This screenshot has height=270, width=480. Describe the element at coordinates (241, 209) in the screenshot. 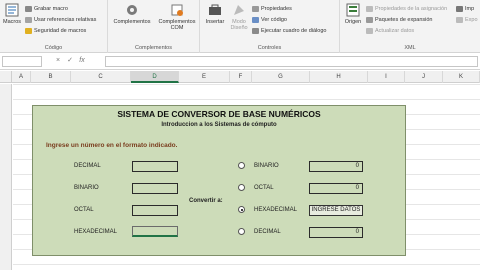

I see `radio-hexadecimal` at that location.